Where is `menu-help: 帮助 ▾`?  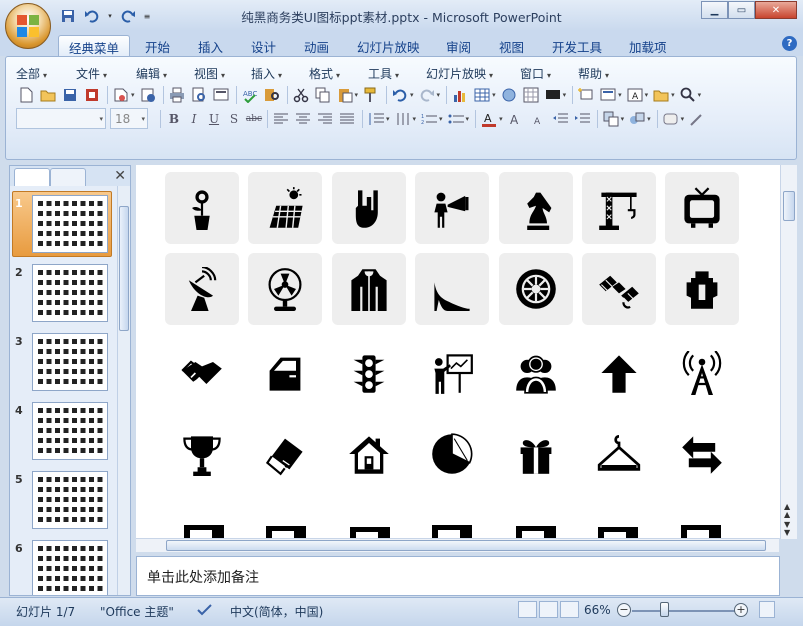 menu-help: 帮助 ▾ is located at coordinates (593, 73).